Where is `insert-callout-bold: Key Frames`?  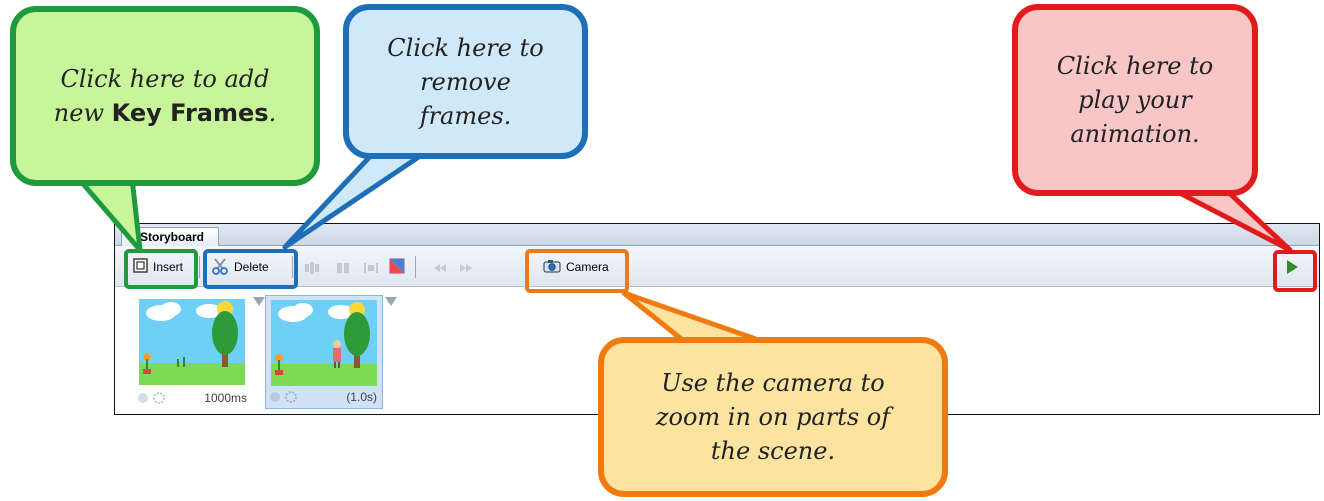
insert-callout-bold: Key Frames is located at coordinates (190, 113).